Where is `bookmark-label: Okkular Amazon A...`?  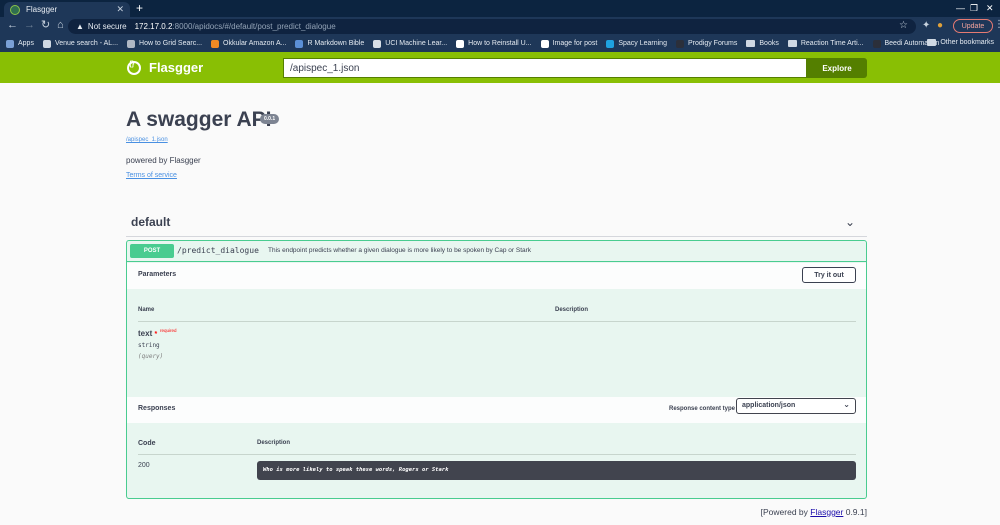 bookmark-label: Okkular Amazon A... is located at coordinates (255, 43).